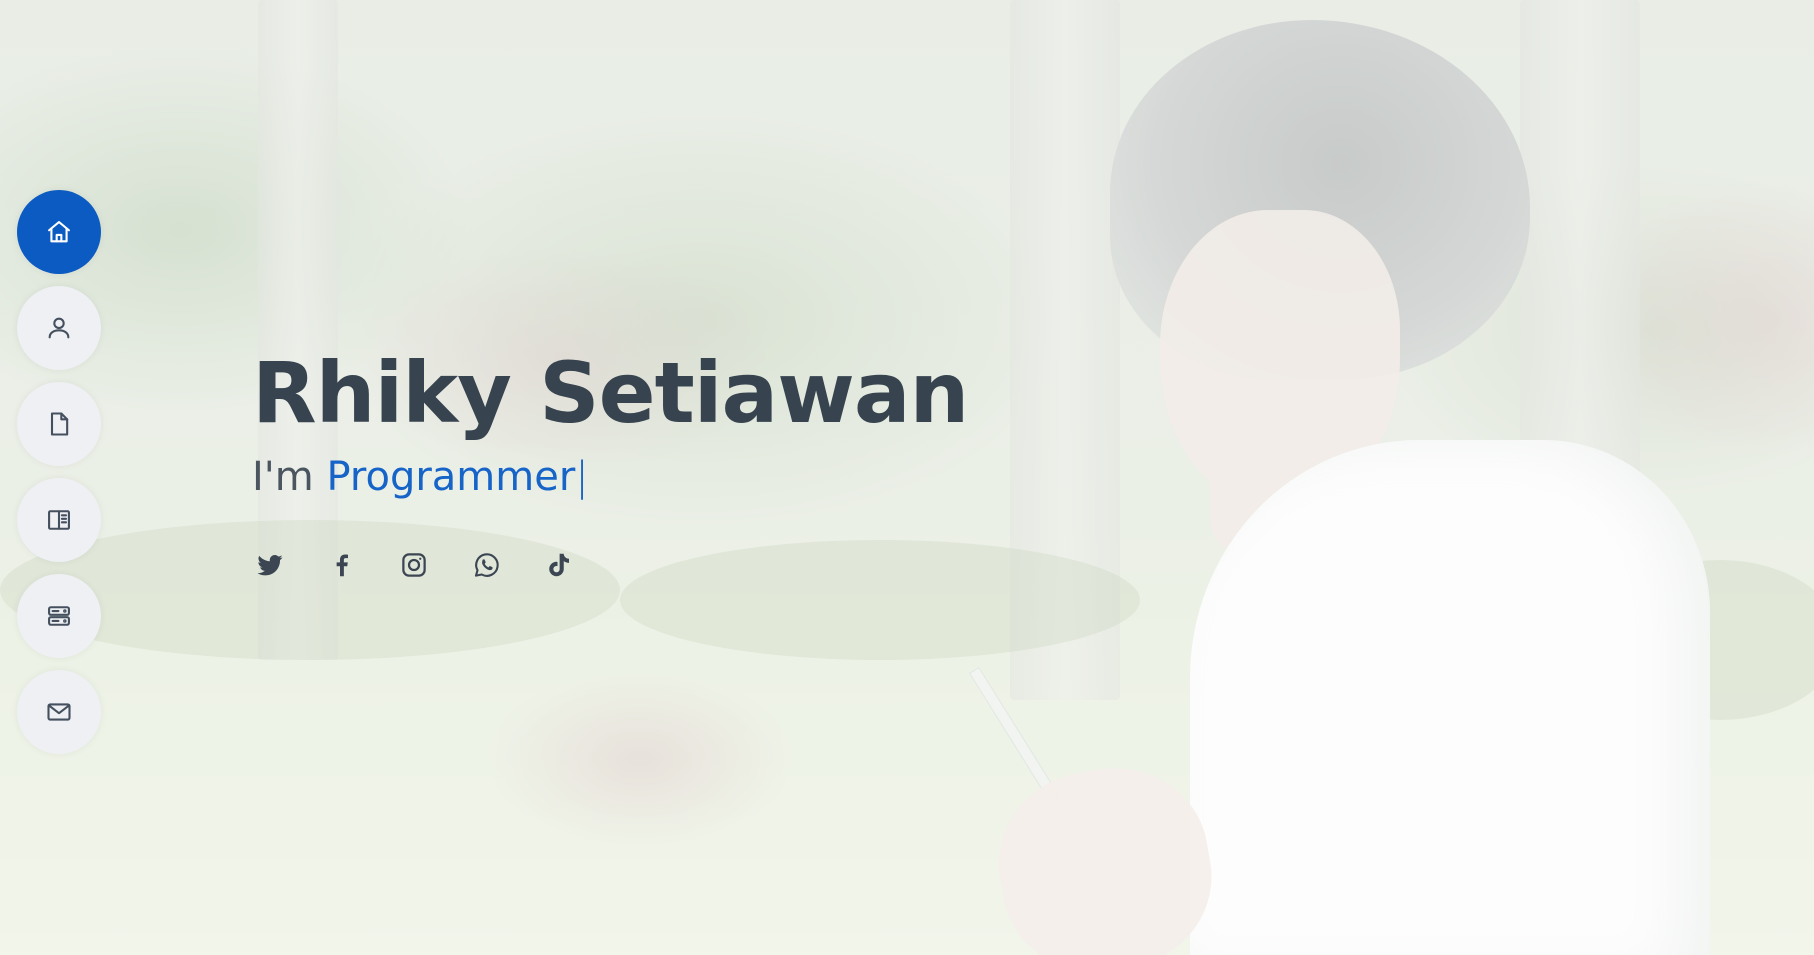 This screenshot has width=1814, height=955. I want to click on tiktok-icon, so click(559, 565).